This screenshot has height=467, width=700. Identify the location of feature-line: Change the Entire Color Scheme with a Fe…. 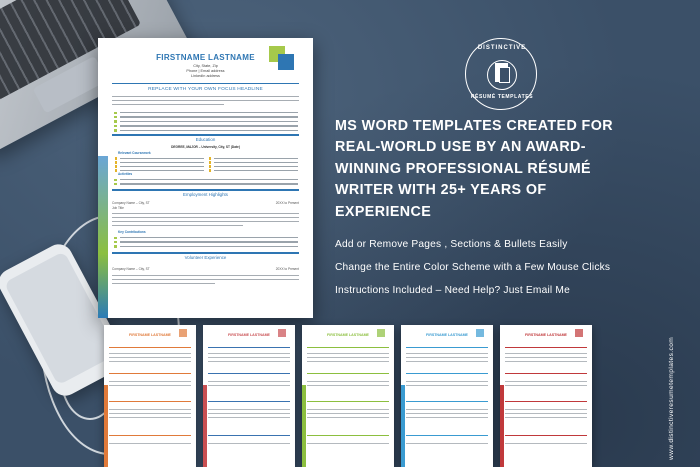
(473, 267).